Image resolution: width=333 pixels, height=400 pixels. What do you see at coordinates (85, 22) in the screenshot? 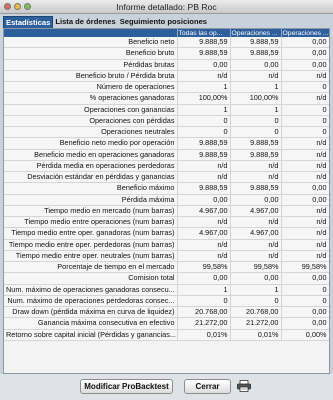
I see `tab-lista-ordenes: Lista de órdenes` at bounding box center [85, 22].